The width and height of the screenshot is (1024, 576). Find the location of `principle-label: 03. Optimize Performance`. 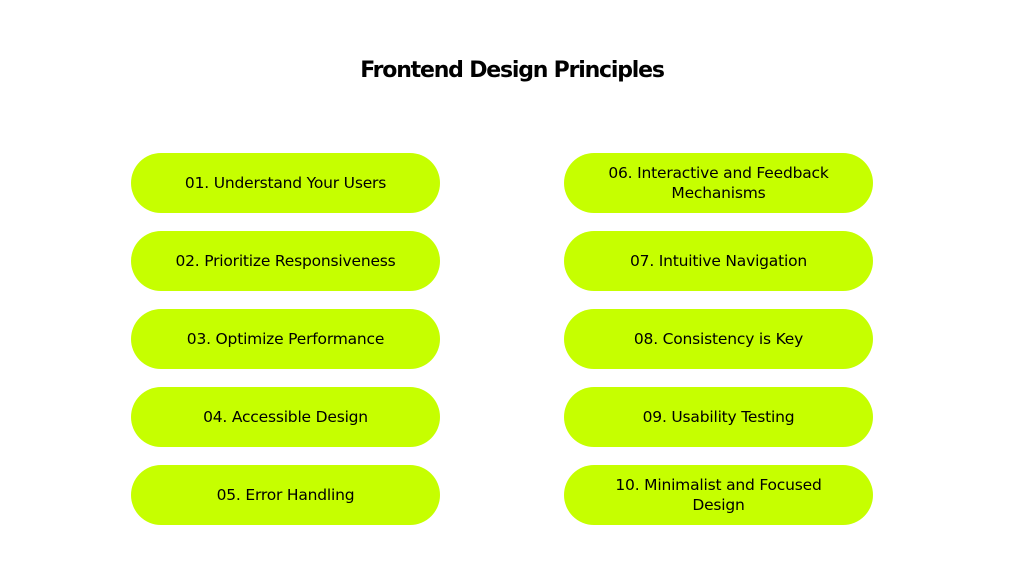

principle-label: 03. Optimize Performance is located at coordinates (285, 339).